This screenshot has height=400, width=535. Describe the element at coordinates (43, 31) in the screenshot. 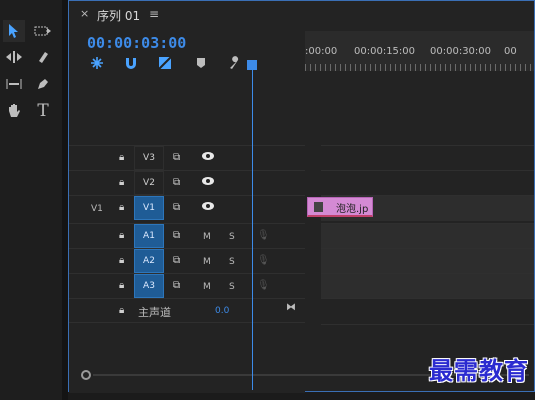

I see `track-select-tool-icon` at that location.